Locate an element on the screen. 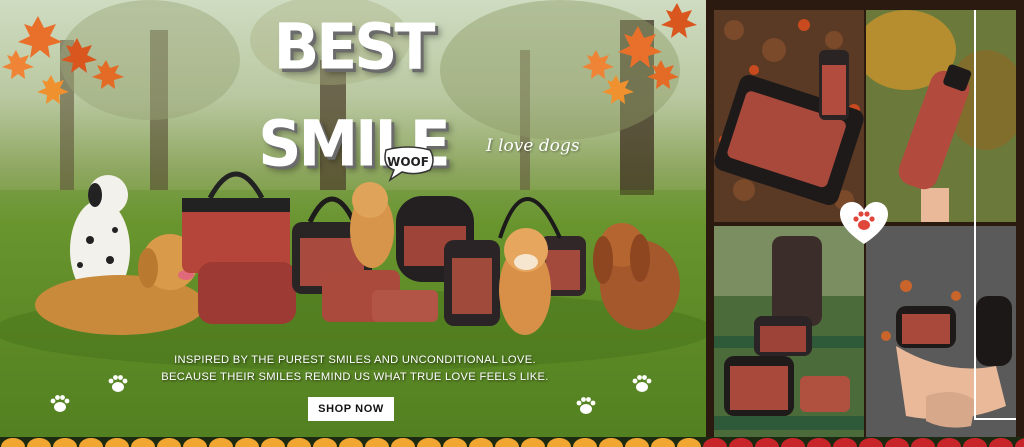  scalloped-border is located at coordinates (512, 442).